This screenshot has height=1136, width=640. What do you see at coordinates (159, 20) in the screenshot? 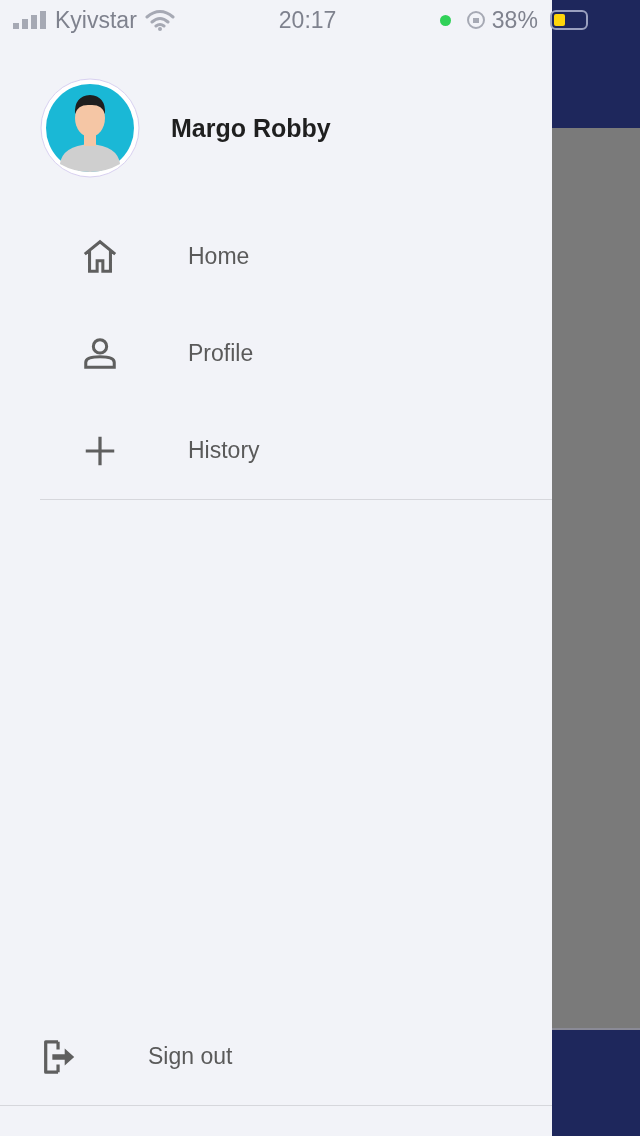
I see `wifi-icon` at bounding box center [159, 20].